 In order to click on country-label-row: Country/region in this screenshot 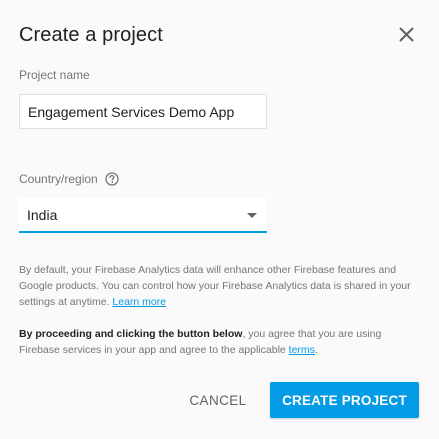, I will do `click(69, 179)`.